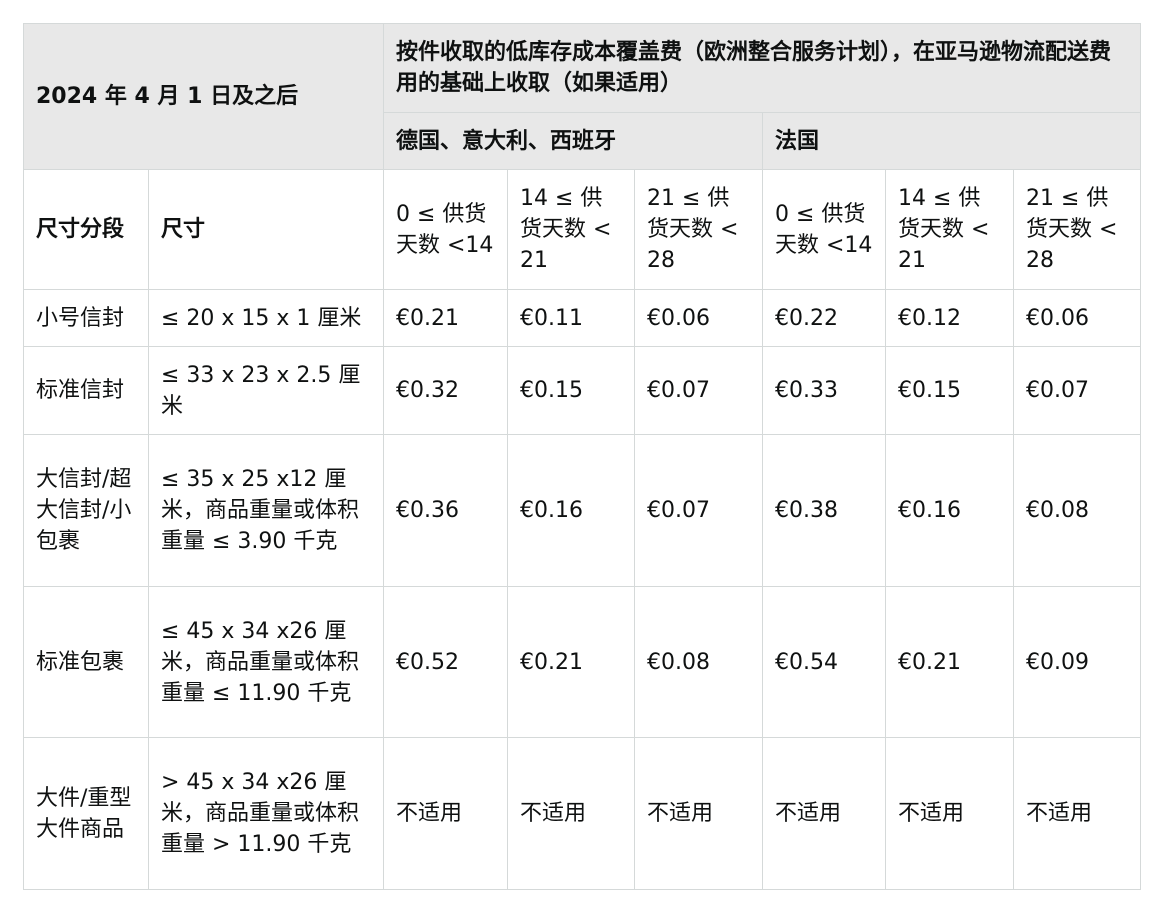 The width and height of the screenshot is (1155, 907). Describe the element at coordinates (824, 662) in the screenshot. I see `fee-cell: €0.54` at that location.